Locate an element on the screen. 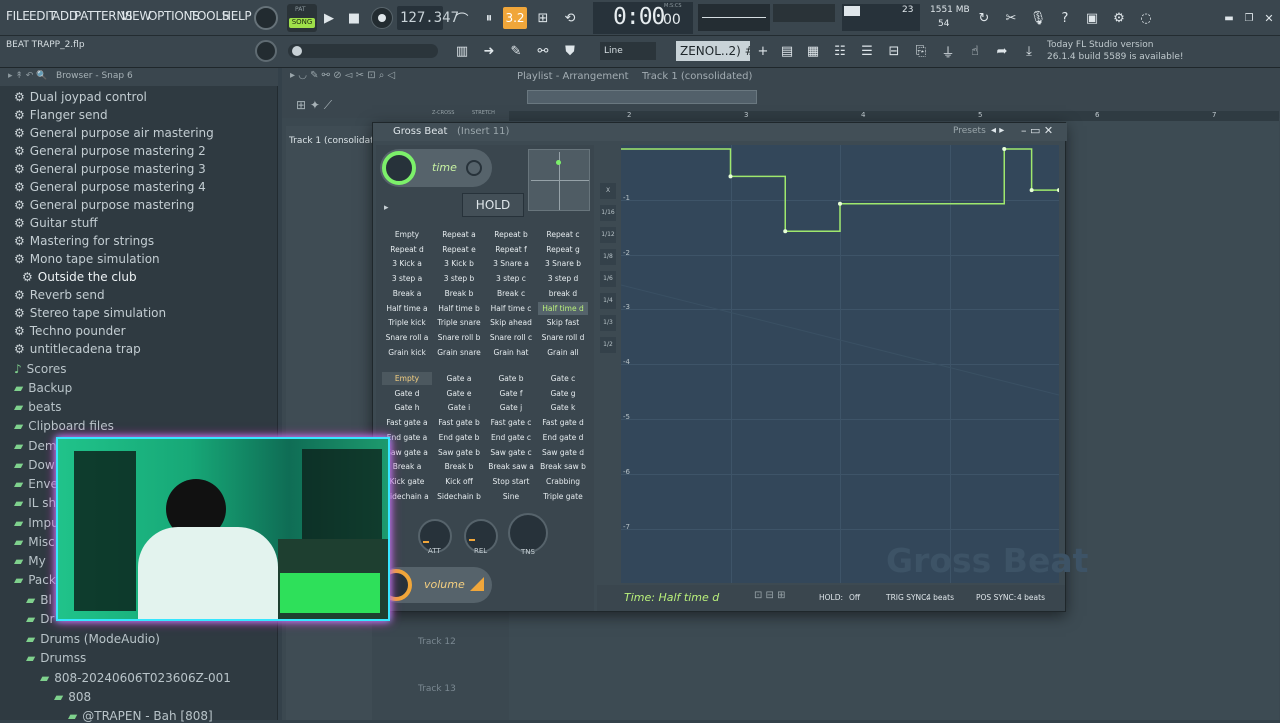  time-preset-button: 3 Snare b is located at coordinates (563, 263).